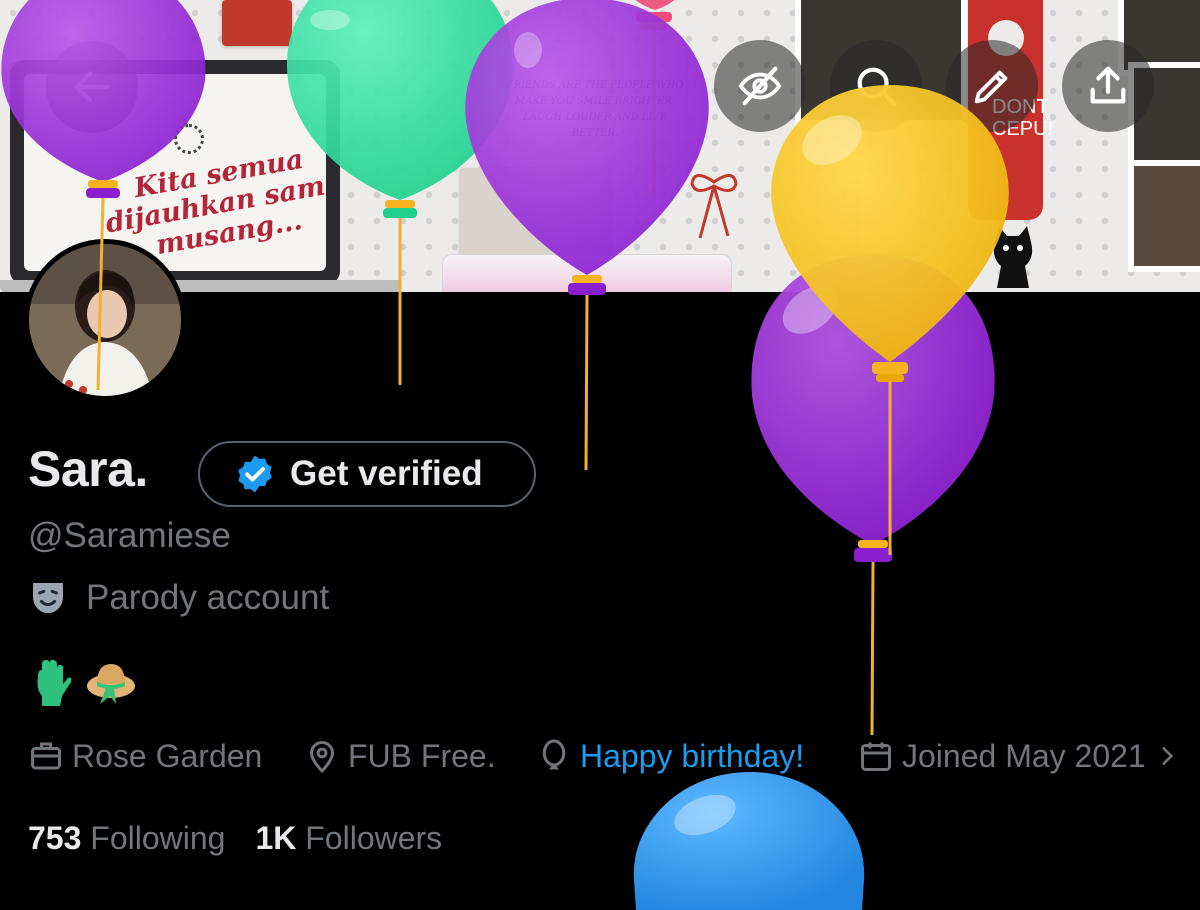 Image resolution: width=1200 pixels, height=910 pixels. I want to click on back-button, so click(92, 87).